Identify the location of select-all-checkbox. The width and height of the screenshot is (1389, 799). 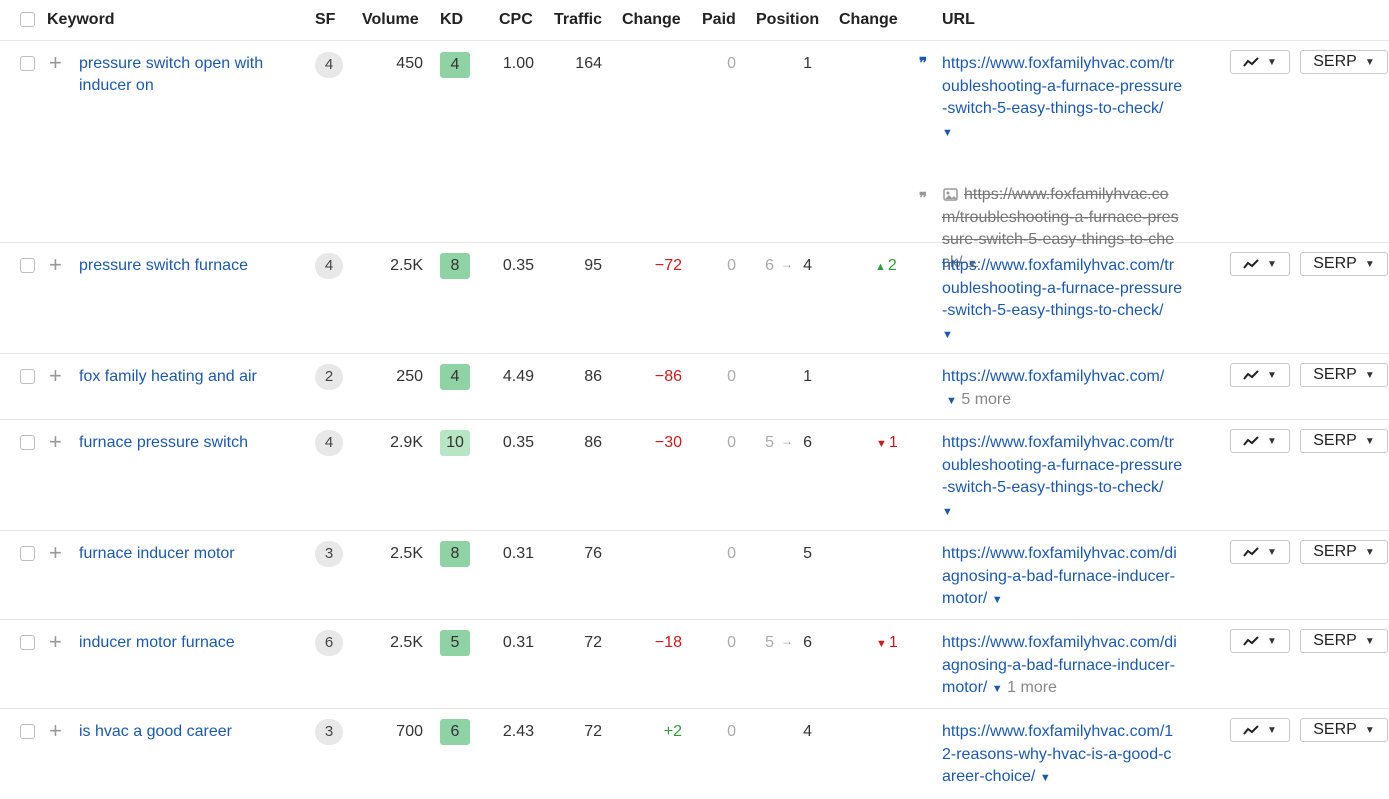
(27, 19).